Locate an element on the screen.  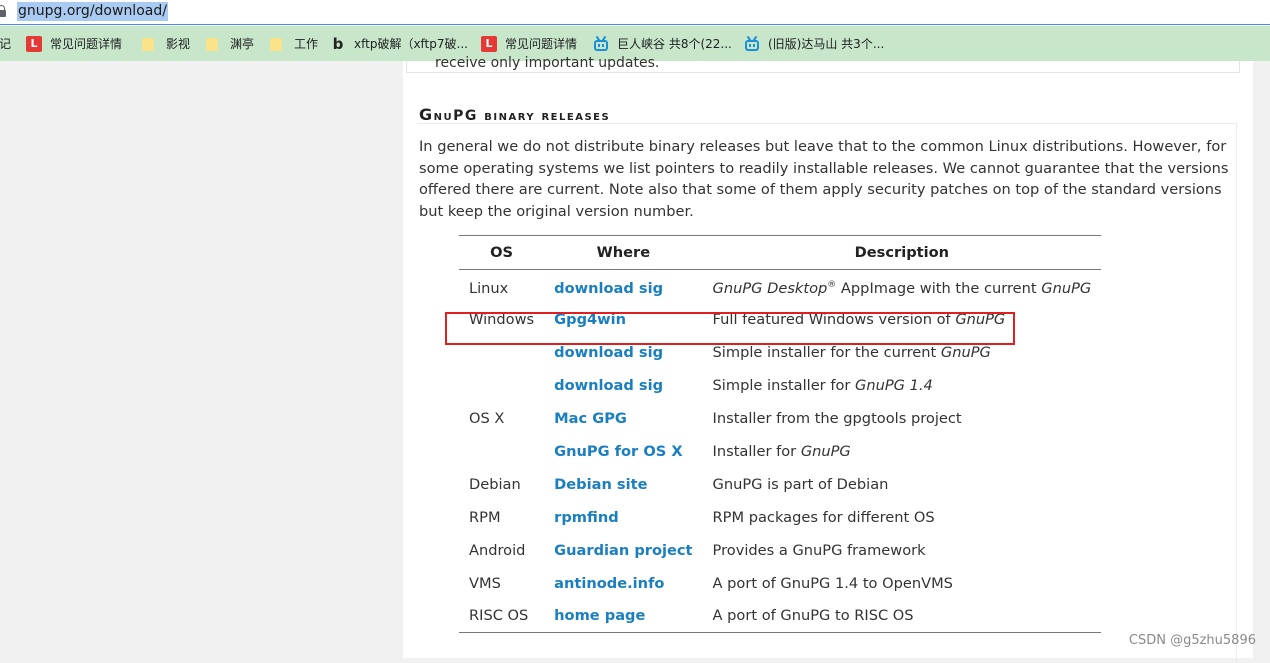
registered-mark: ® is located at coordinates (832, 284).